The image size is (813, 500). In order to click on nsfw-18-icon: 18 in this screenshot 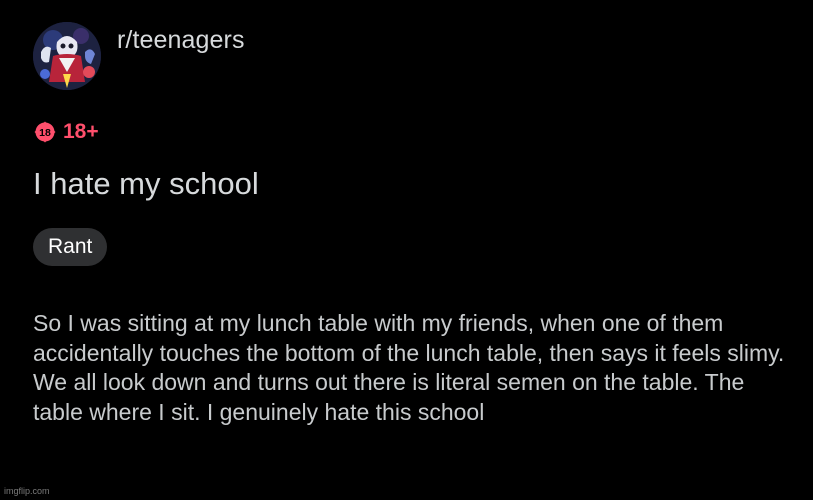, I will do `click(45, 132)`.